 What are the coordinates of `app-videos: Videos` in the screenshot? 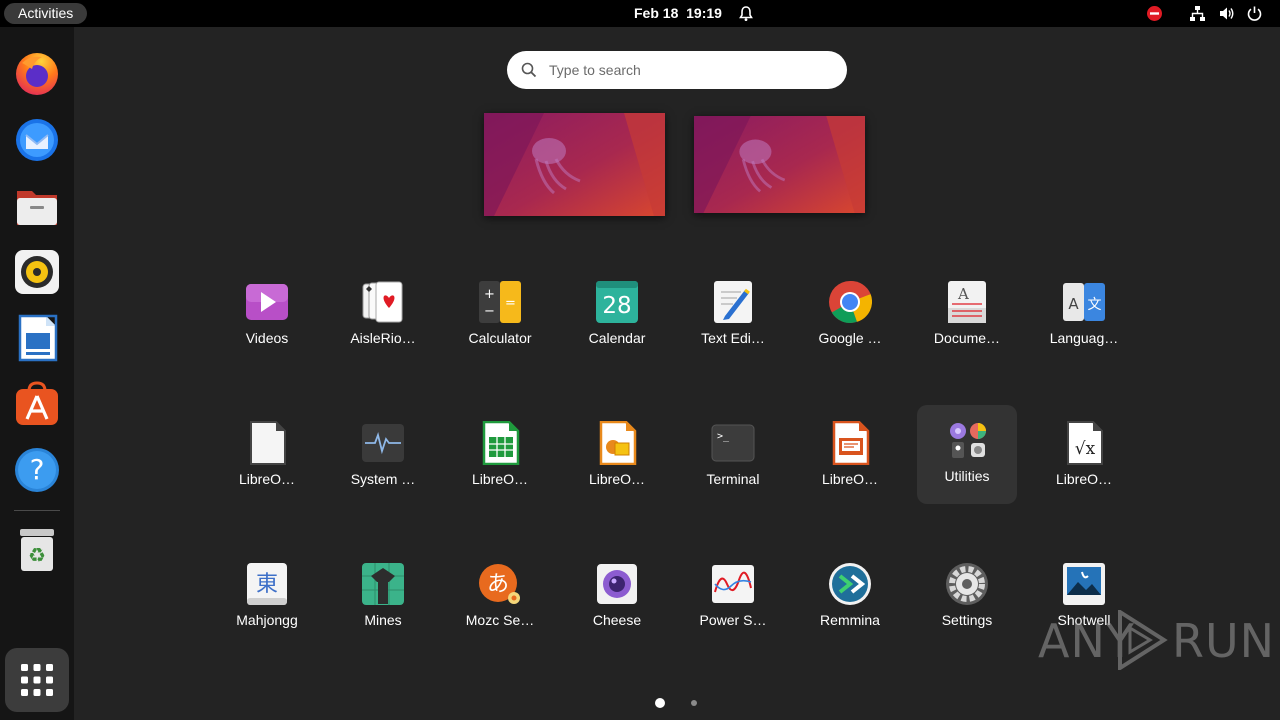 It's located at (267, 315).